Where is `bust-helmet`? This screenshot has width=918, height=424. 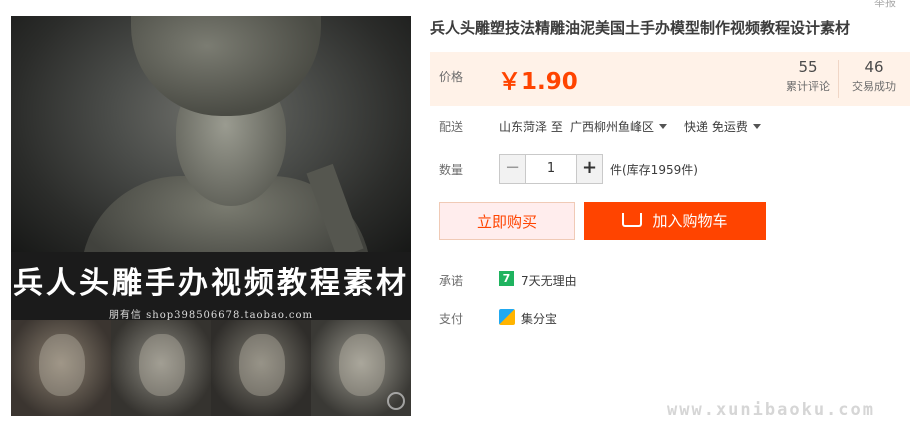 bust-helmet is located at coordinates (226, 66).